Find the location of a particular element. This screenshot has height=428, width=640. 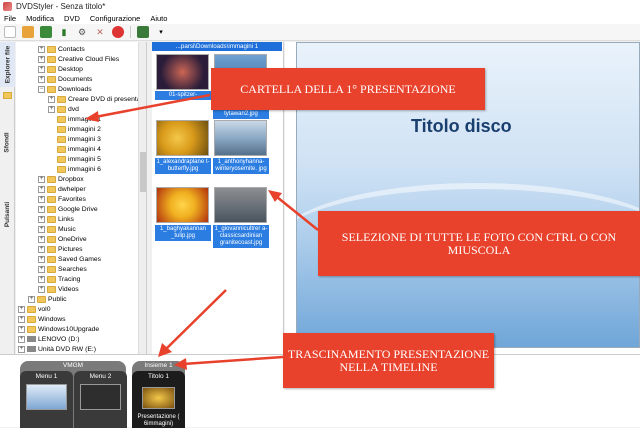

tree-item: + vol0 is located at coordinates (34, 309).